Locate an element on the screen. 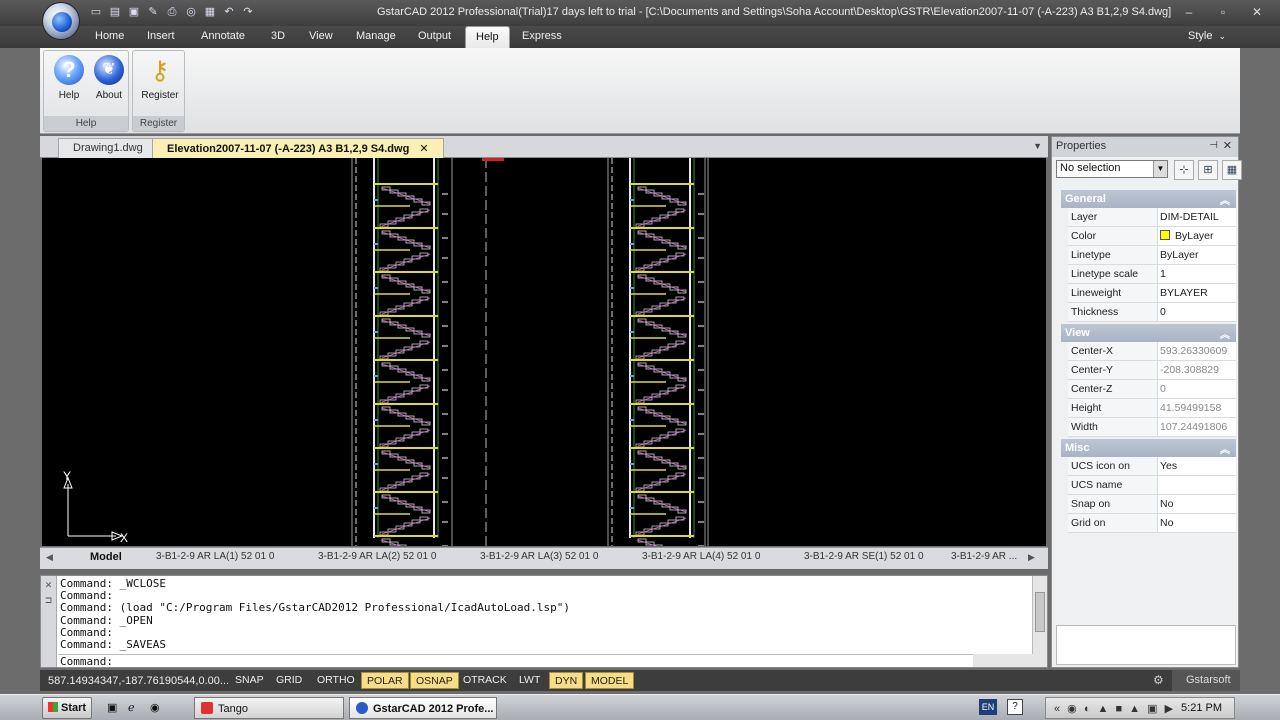  help-button: ? Help is located at coordinates (69, 78).